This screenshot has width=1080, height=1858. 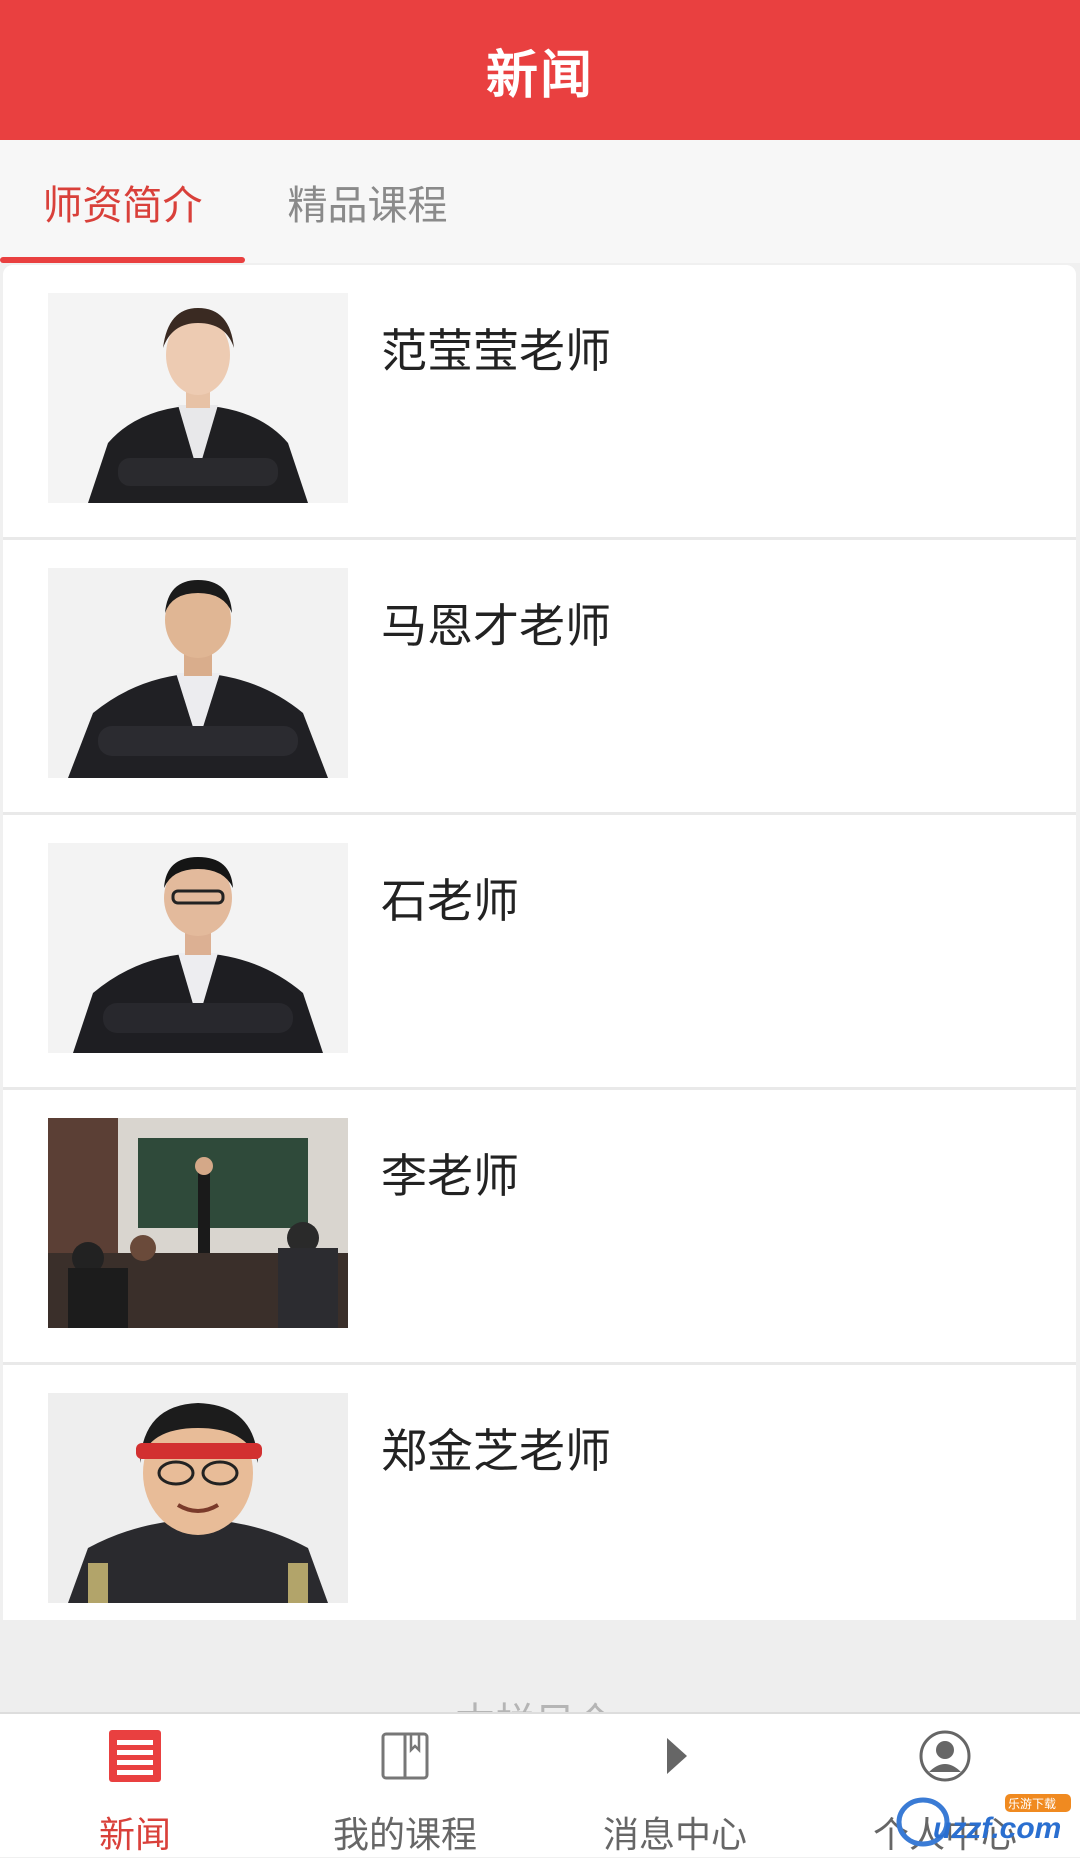 What do you see at coordinates (367, 205) in the screenshot?
I see `tab-label: 精品课程` at bounding box center [367, 205].